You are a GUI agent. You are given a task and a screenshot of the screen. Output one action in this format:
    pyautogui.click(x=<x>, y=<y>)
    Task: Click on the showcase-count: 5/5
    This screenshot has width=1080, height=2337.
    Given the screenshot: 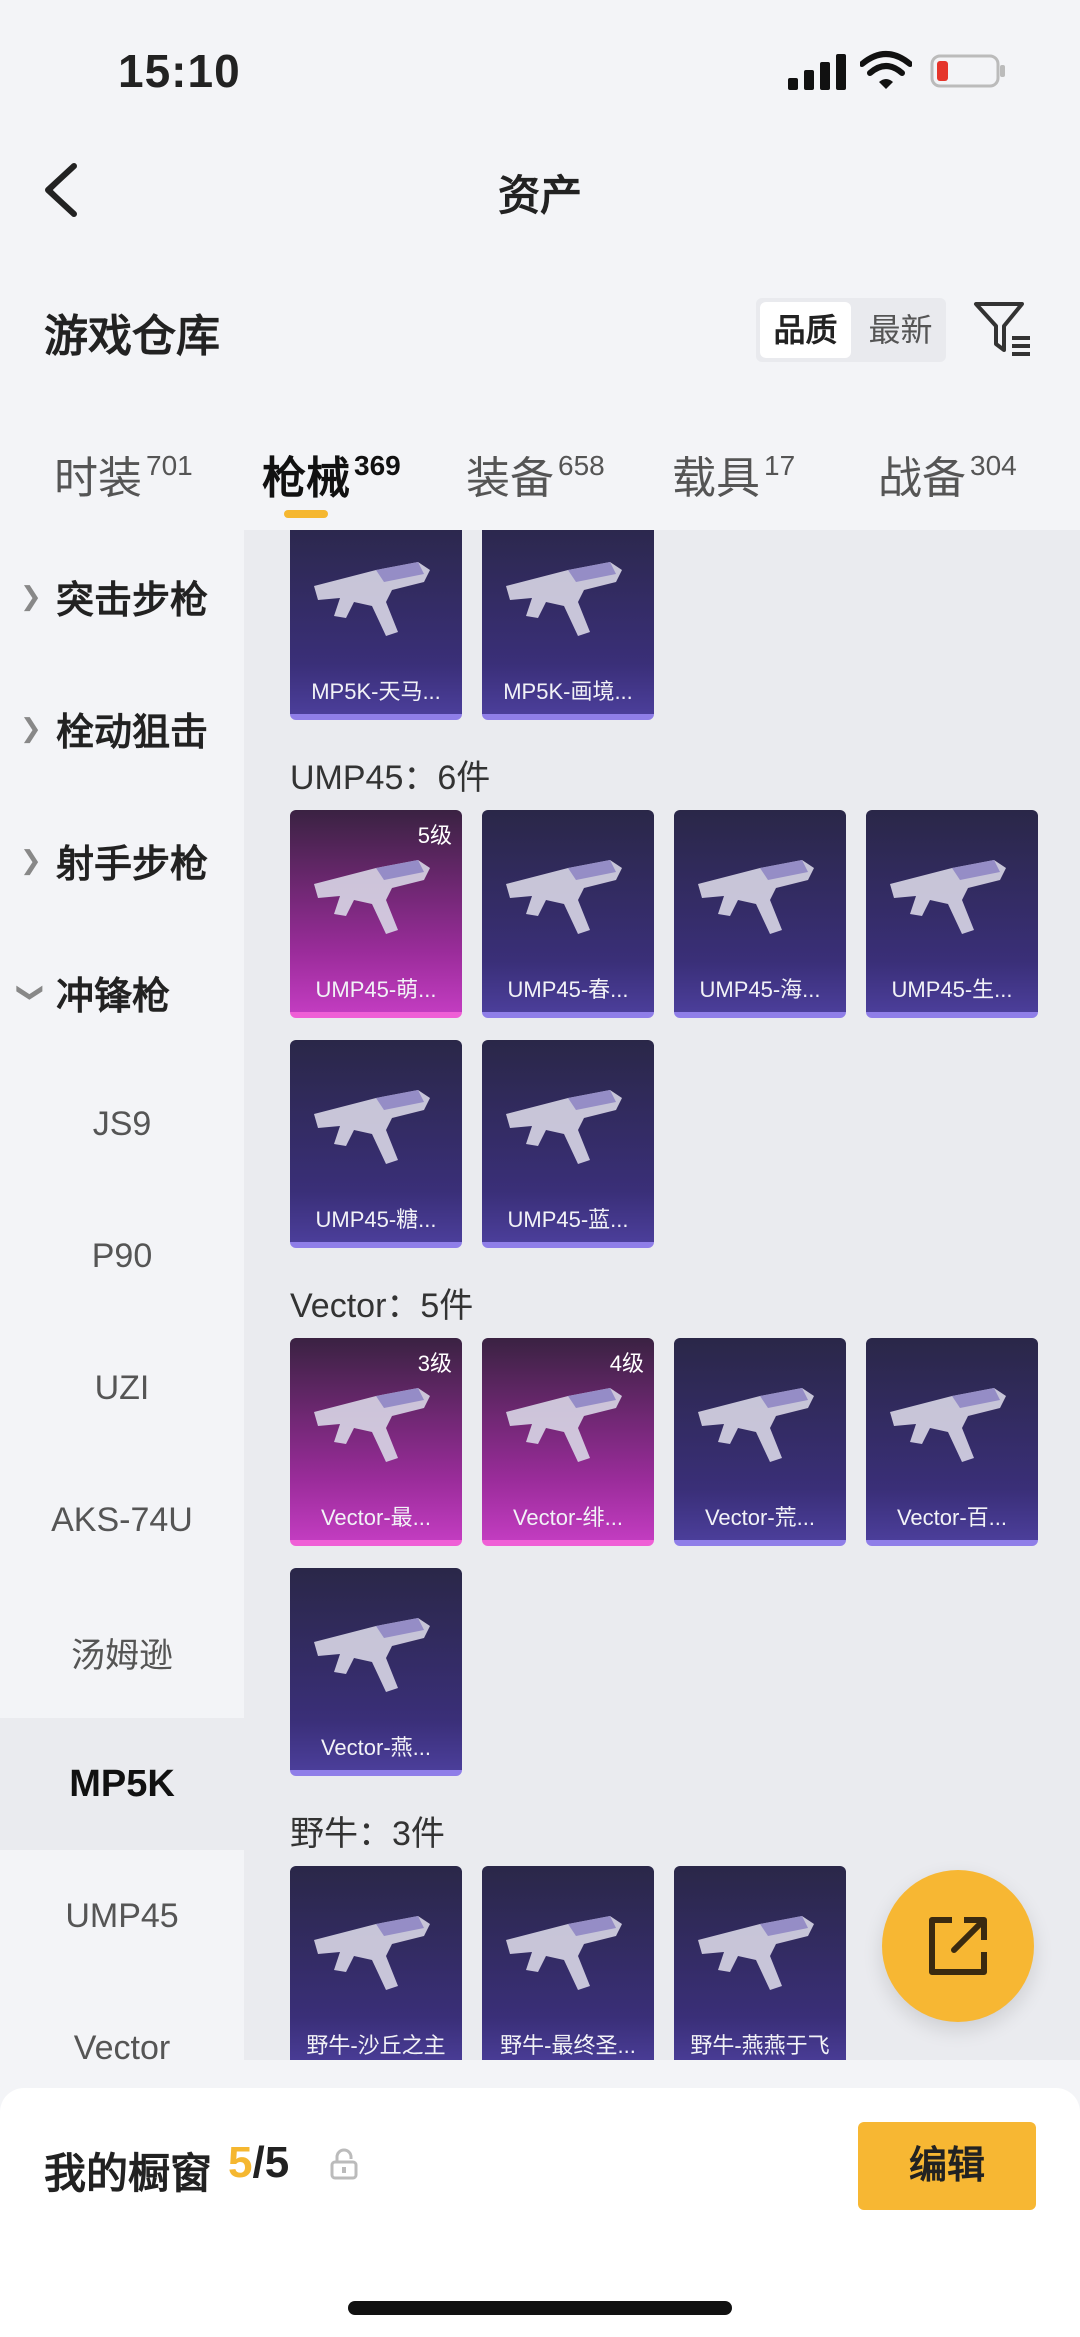 What is the action you would take?
    pyautogui.click(x=258, y=2163)
    